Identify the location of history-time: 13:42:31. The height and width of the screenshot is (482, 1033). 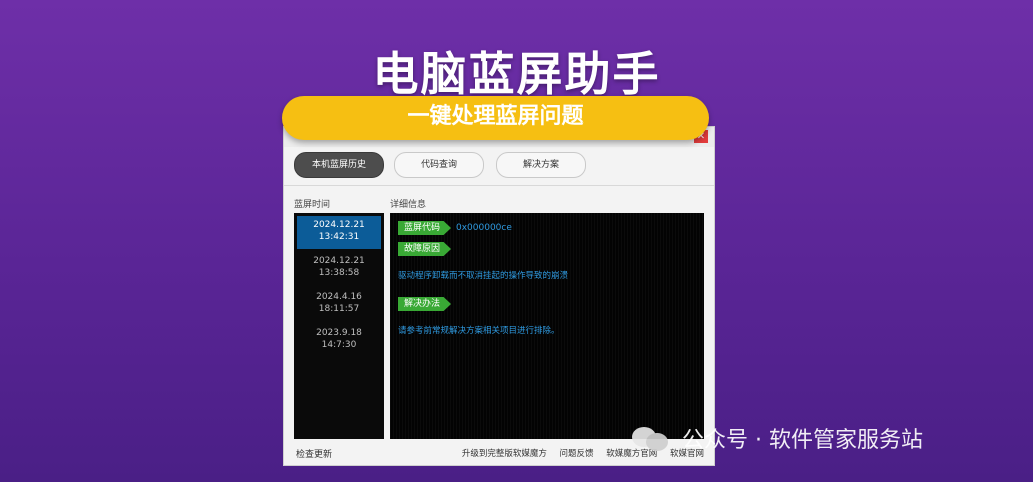
(339, 237).